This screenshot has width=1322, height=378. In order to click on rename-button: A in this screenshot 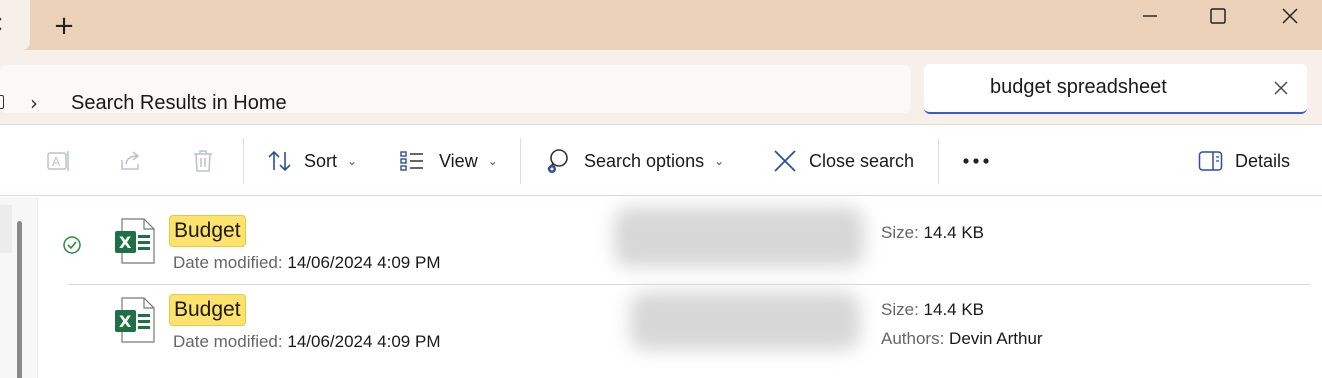, I will do `click(59, 161)`.